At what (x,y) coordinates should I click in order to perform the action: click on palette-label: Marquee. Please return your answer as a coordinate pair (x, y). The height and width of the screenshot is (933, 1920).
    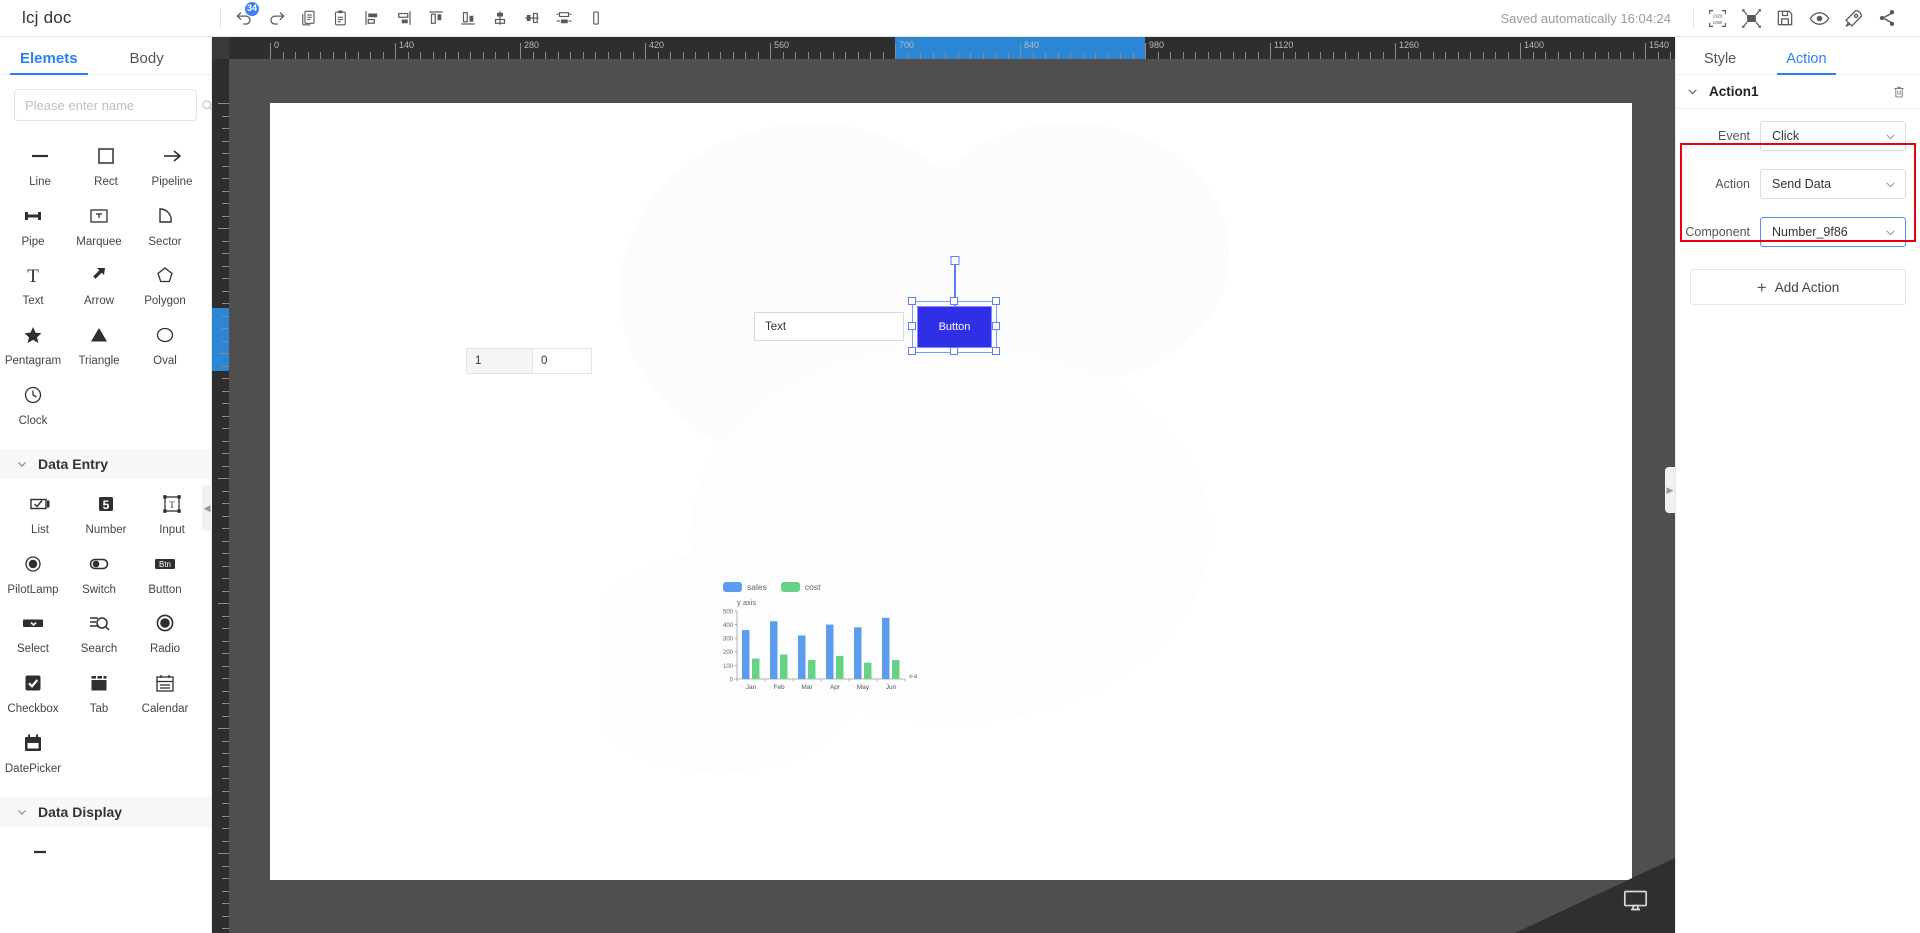
    Looking at the image, I should click on (99, 241).